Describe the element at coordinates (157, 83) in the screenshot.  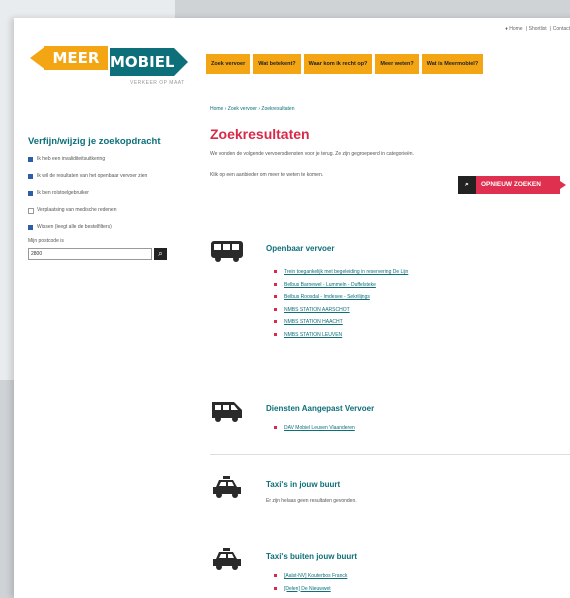
I see `logo-tagline: VERKEER OP MAAT` at that location.